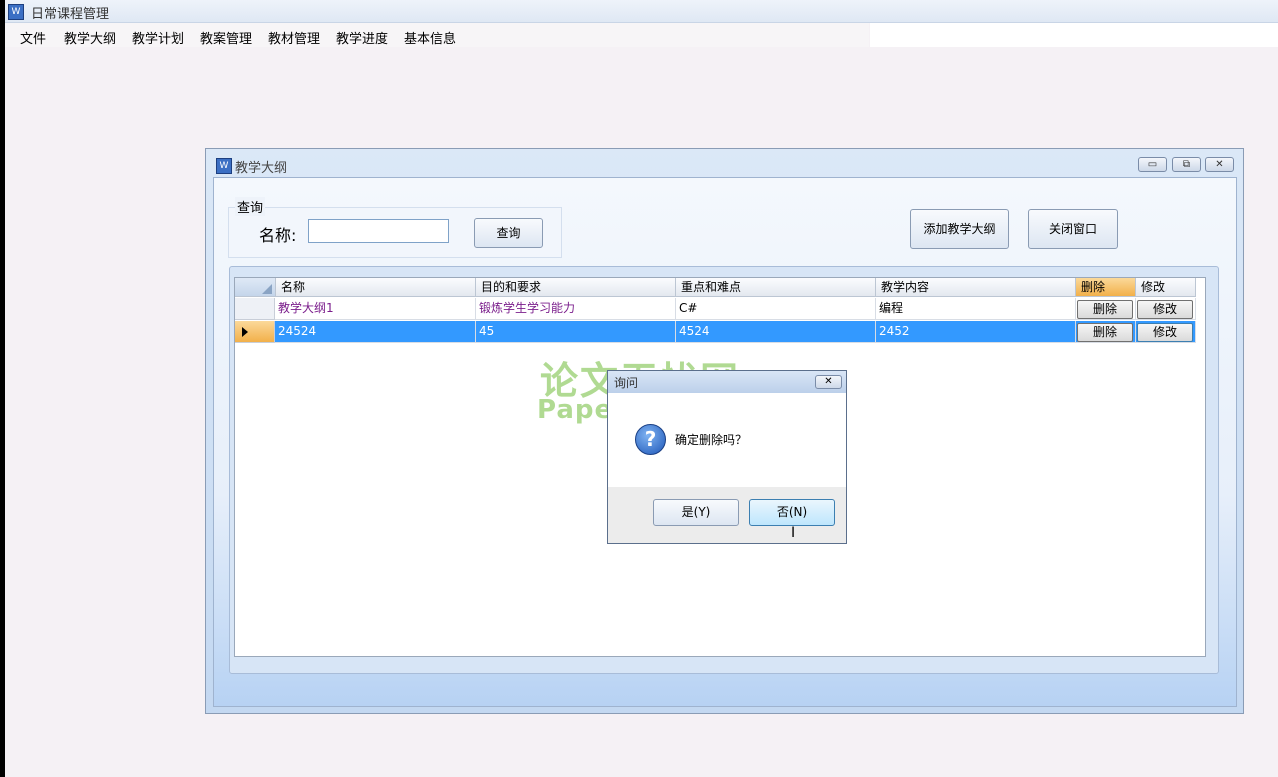 Image resolution: width=1278 pixels, height=777 pixels. I want to click on cell-key-points: C#, so click(776, 309).